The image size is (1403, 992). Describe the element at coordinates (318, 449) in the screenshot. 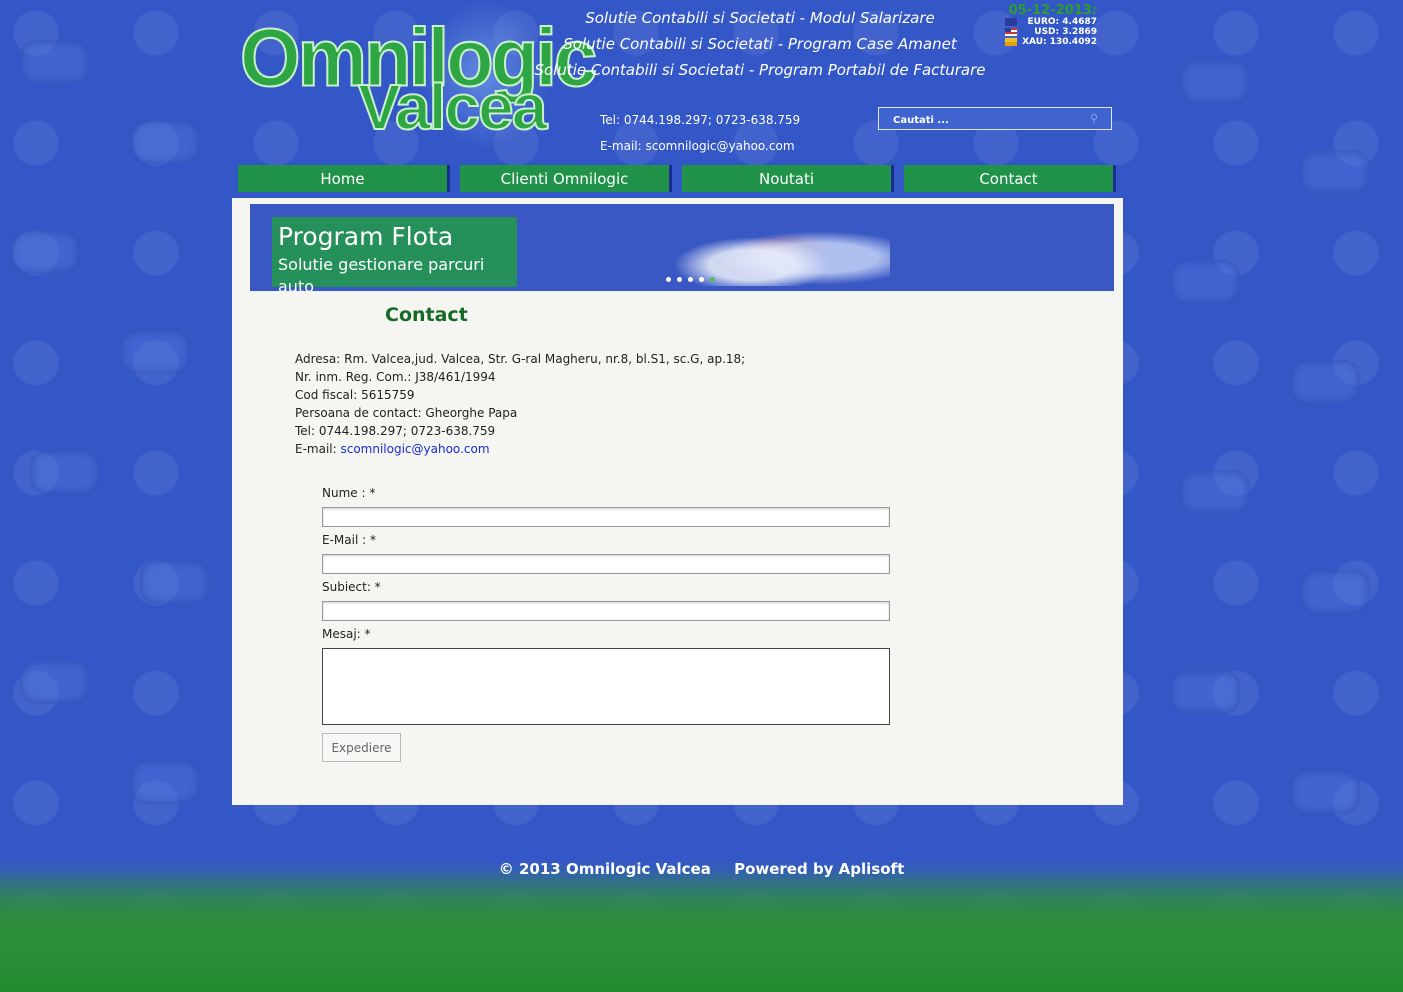

I see `contact-email-label: E-mail:` at that location.